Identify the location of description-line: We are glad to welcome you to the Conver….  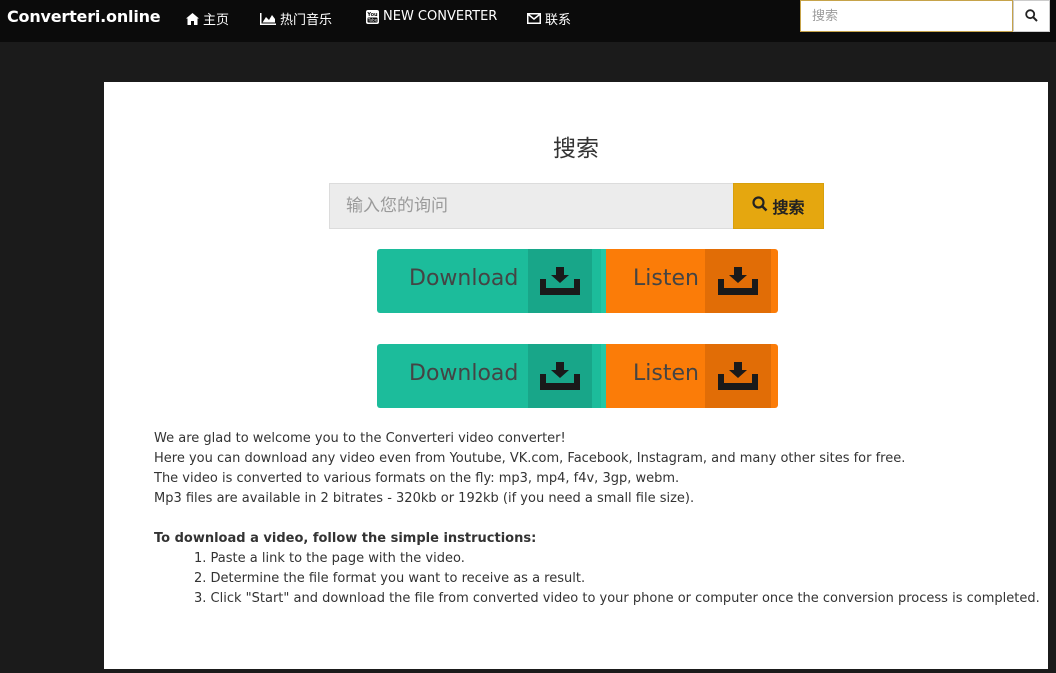
(360, 438).